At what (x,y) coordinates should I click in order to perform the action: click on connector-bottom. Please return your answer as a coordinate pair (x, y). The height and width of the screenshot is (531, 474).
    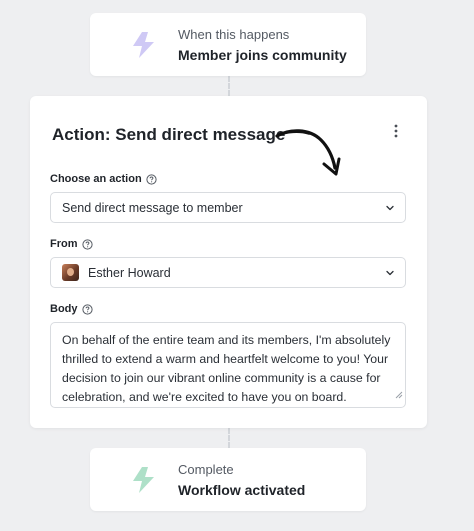
    Looking at the image, I should click on (229, 438).